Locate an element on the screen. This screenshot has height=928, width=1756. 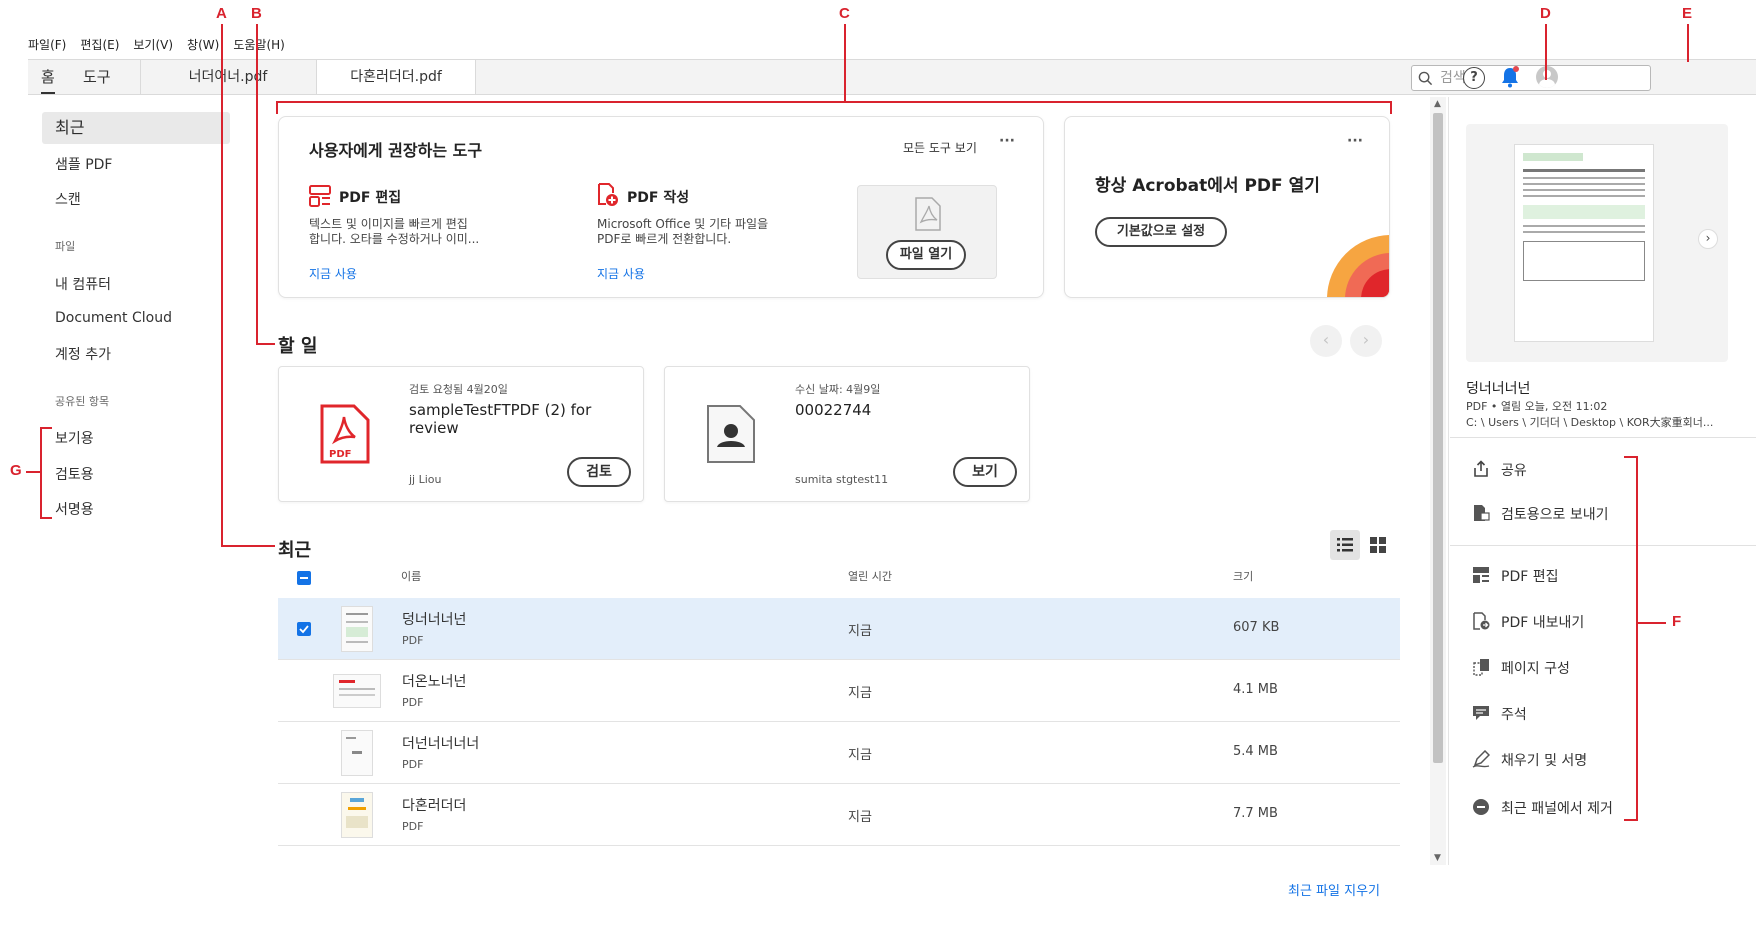
row-checkbox is located at coordinates (304, 629).